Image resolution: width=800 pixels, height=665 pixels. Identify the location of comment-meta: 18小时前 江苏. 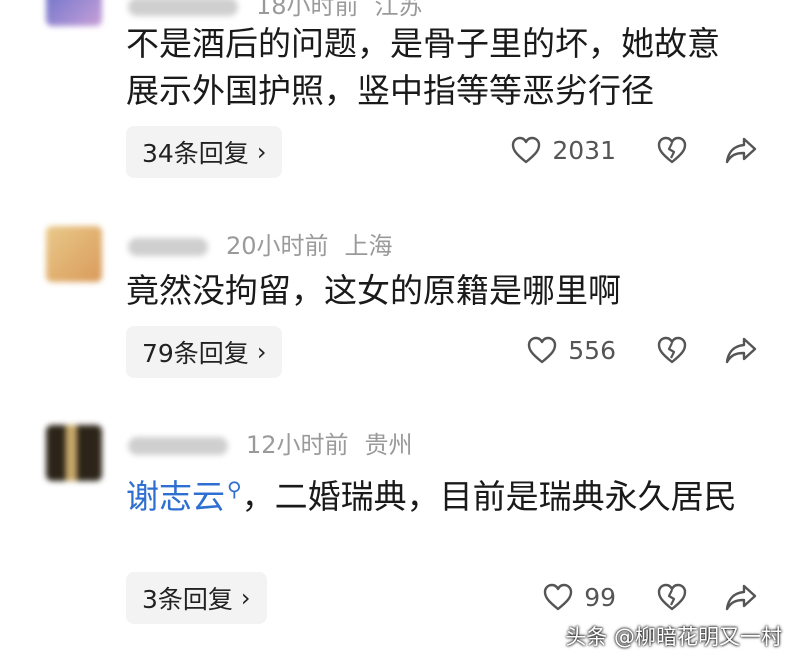
(275, 10).